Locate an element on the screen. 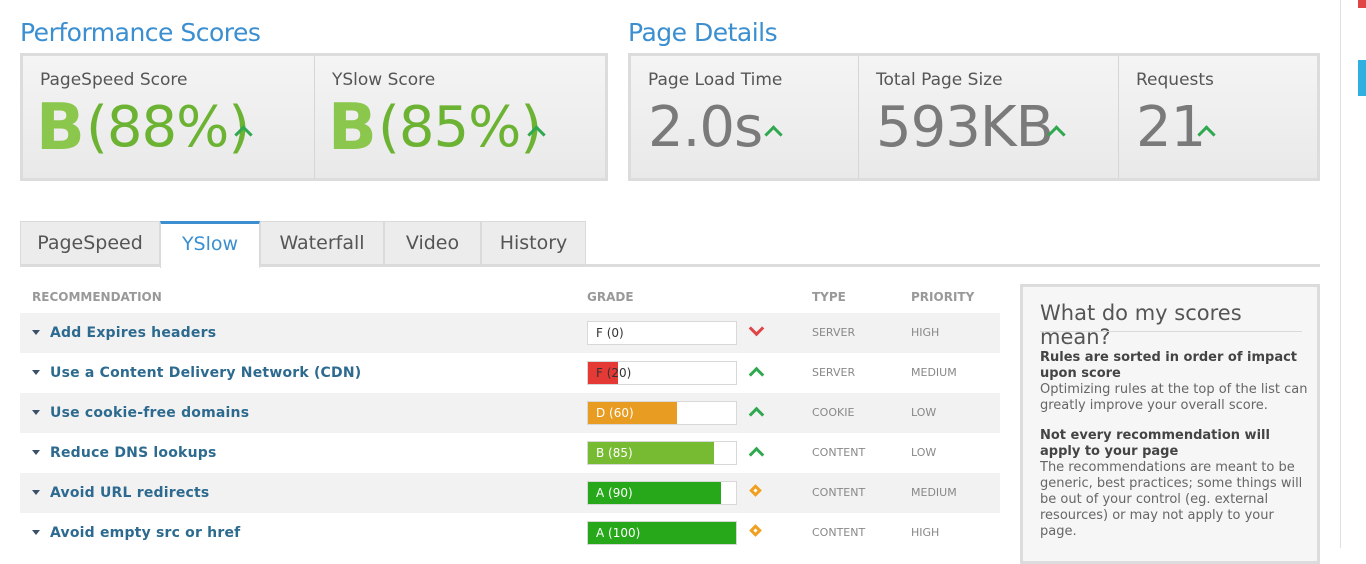 This screenshot has height=564, width=1366. tab-yslow: YSlow is located at coordinates (210, 244).